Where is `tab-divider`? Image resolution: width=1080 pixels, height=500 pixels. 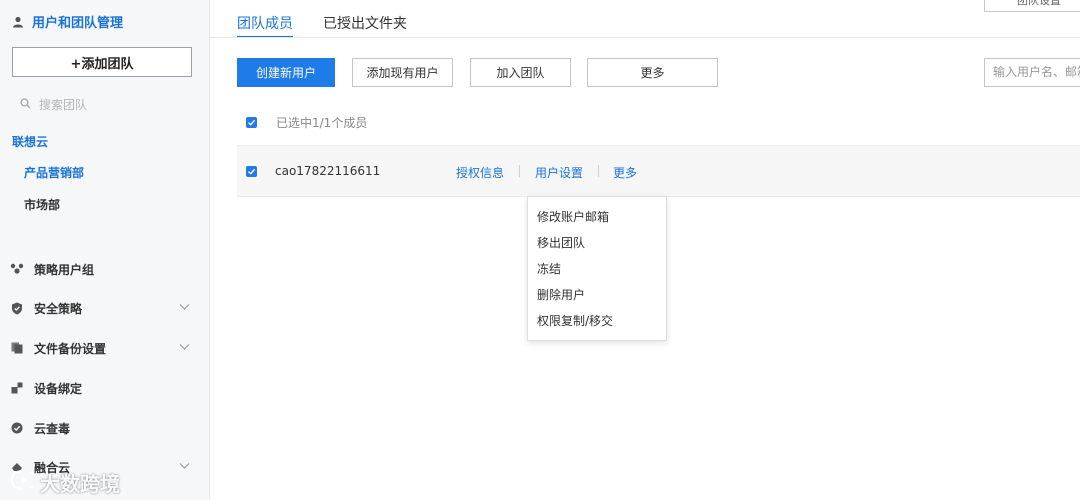 tab-divider is located at coordinates (645, 37).